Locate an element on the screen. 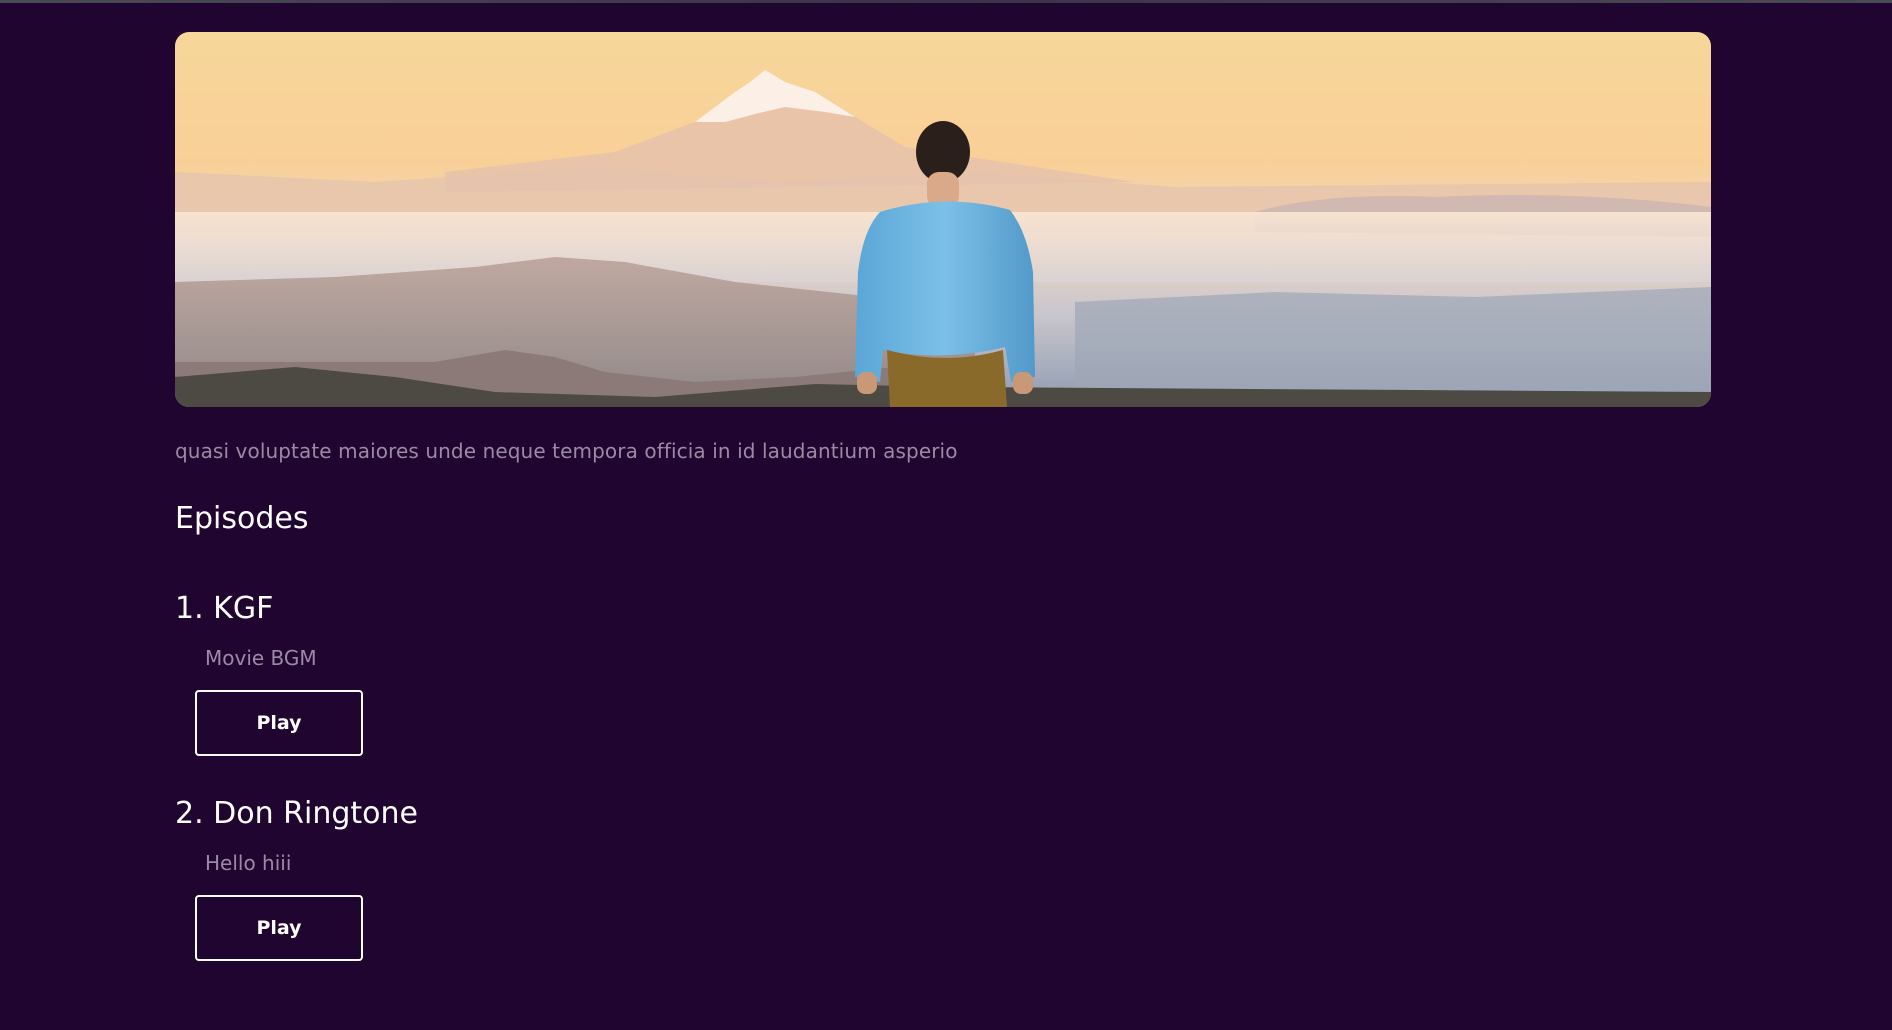 The width and height of the screenshot is (1892, 1030). episode-subtitle: Hello hiii is located at coordinates (248, 863).